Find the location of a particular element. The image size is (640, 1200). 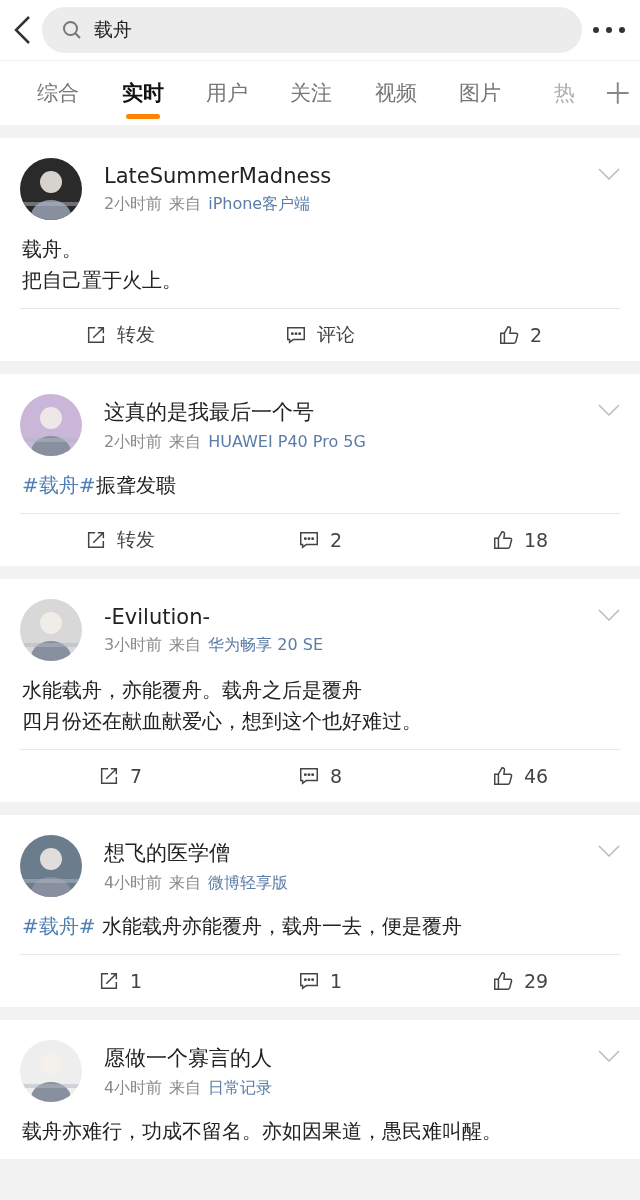

tab: 图片 is located at coordinates (480, 93).